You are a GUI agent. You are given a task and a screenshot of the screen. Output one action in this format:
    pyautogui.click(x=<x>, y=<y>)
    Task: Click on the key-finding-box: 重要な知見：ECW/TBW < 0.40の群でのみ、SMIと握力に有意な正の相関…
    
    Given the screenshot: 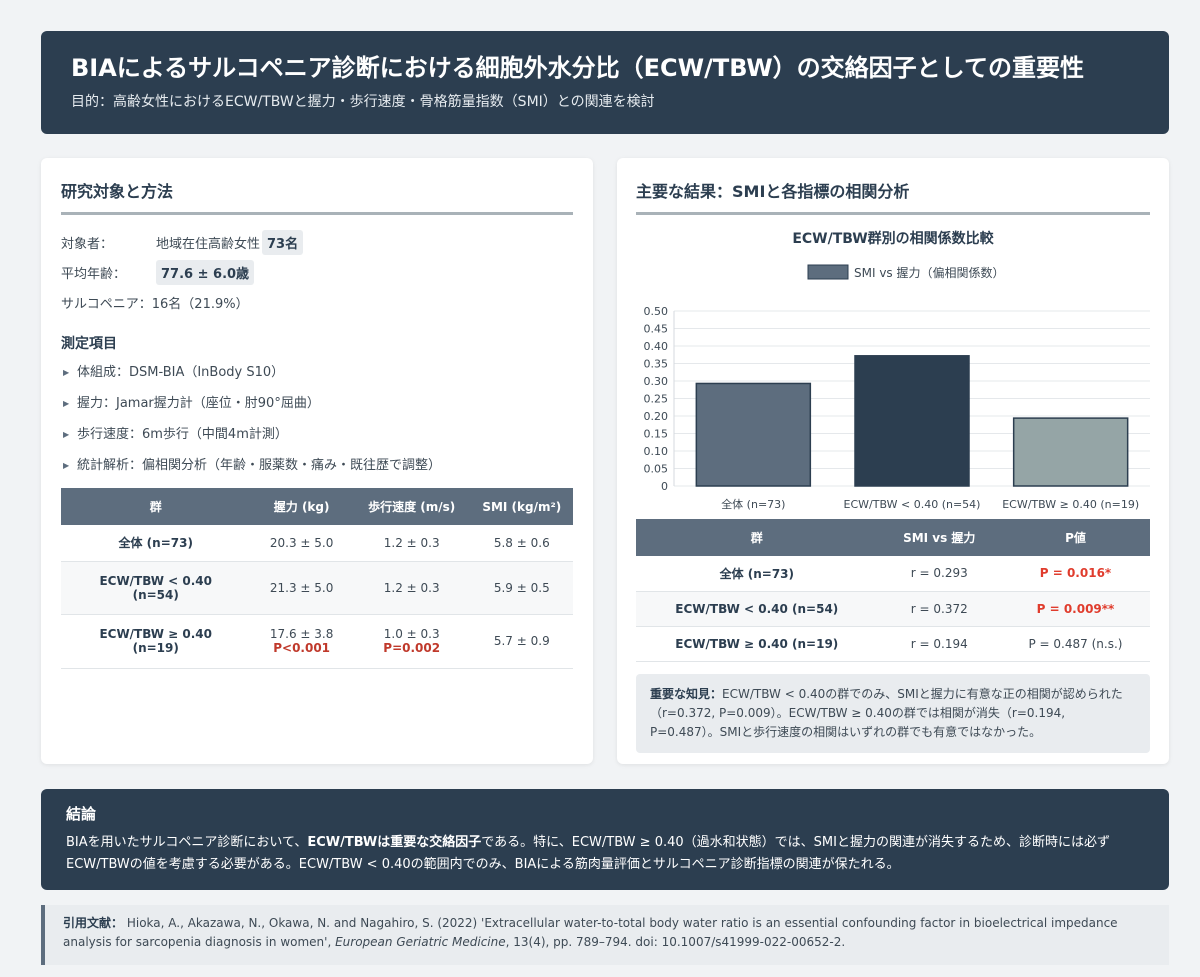 What is the action you would take?
    pyautogui.click(x=893, y=713)
    